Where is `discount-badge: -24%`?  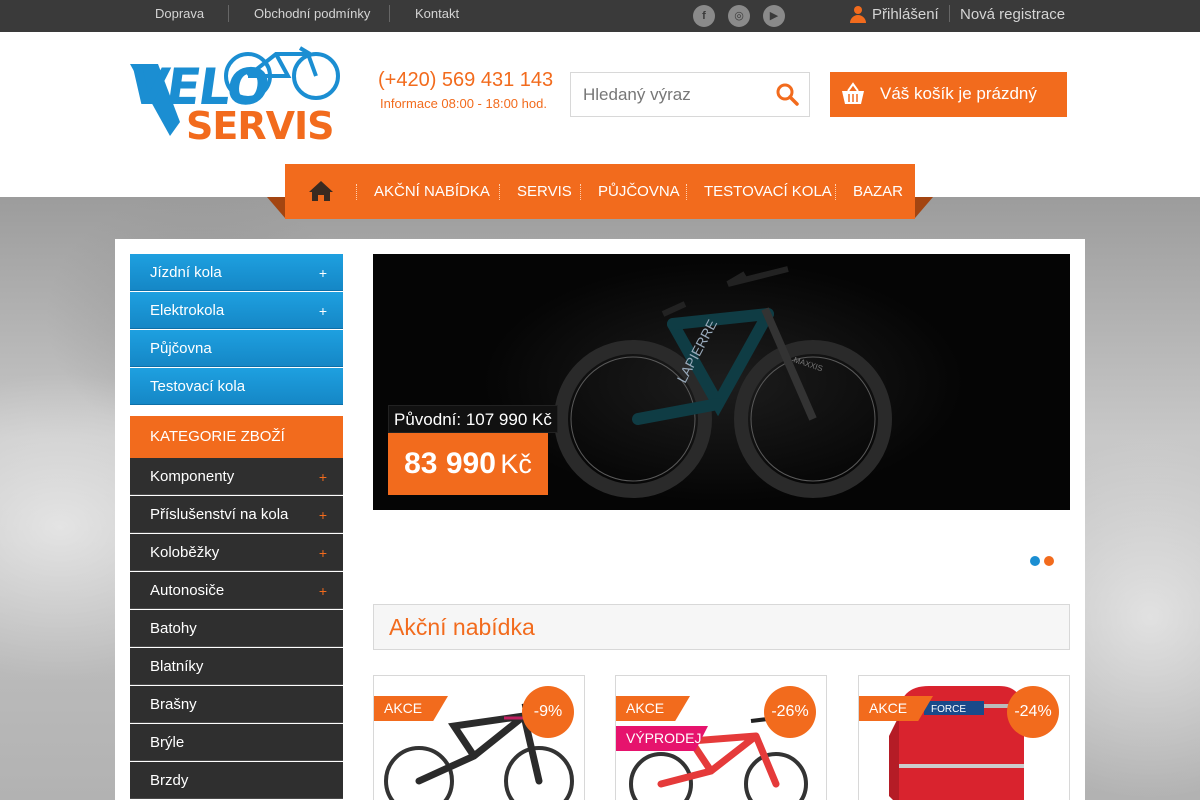
discount-badge: -24% is located at coordinates (1033, 712).